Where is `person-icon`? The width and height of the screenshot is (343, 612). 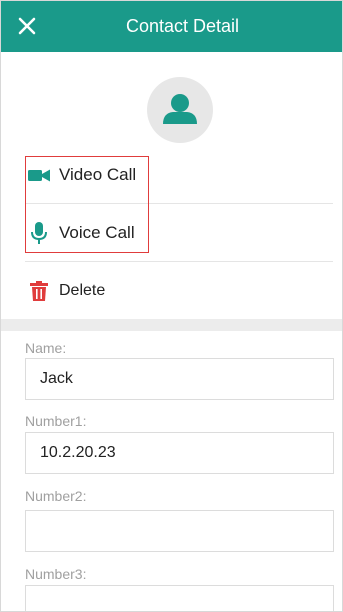
person-icon is located at coordinates (180, 109).